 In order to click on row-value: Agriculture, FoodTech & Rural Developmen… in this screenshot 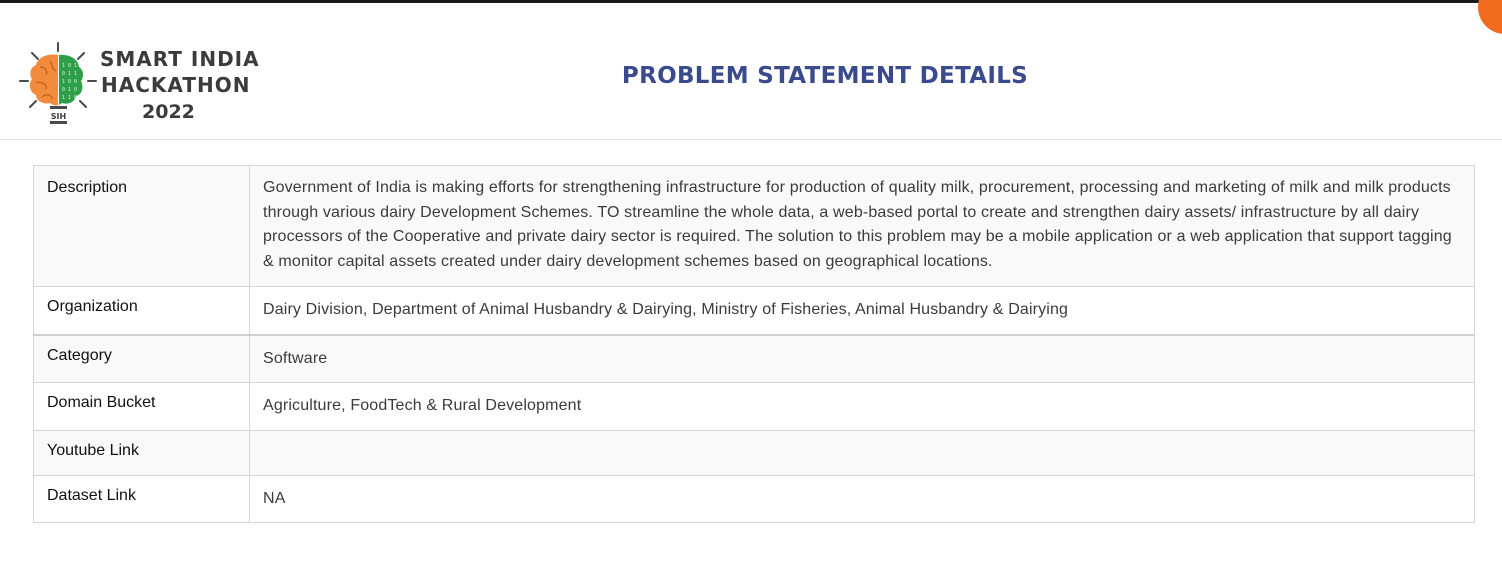, I will do `click(862, 406)`.